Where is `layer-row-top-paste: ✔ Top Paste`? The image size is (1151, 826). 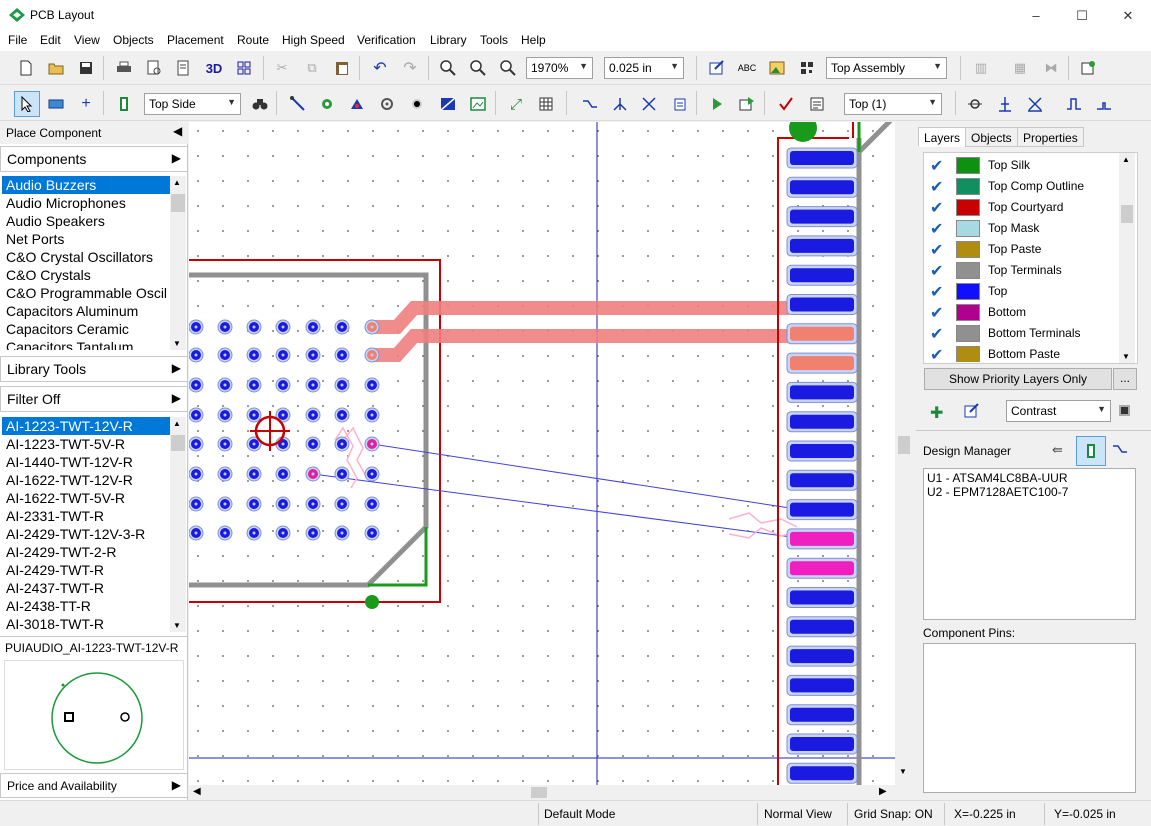
layer-row-top-paste: ✔ Top Paste is located at coordinates (1021, 249).